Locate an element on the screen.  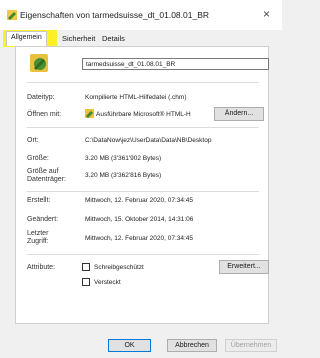
help-file-icon is located at coordinates (12, 15).